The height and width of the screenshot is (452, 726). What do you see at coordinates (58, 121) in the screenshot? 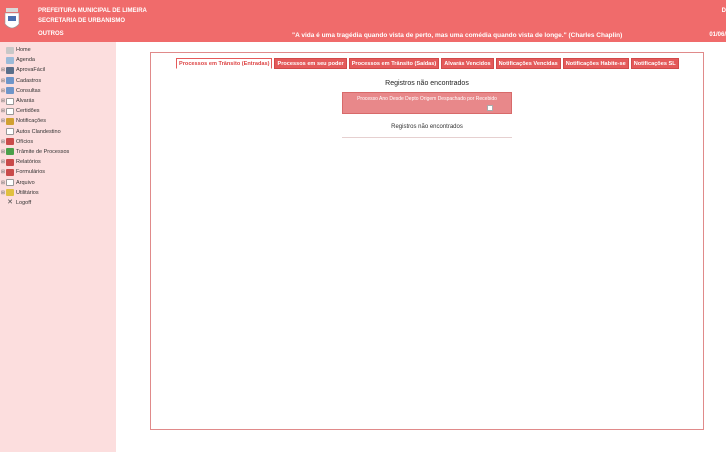
I see `sidebar-item-notificacoes: ⊞ Notificações` at bounding box center [58, 121].